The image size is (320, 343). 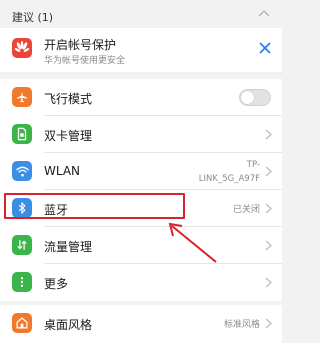 I want to click on chevron-up-icon, so click(x=264, y=13).